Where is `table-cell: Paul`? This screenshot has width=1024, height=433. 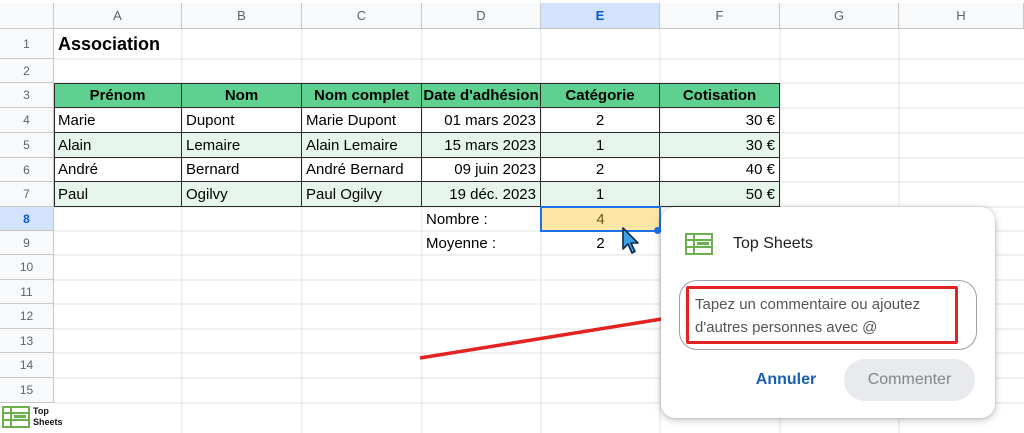
table-cell: Paul is located at coordinates (118, 194).